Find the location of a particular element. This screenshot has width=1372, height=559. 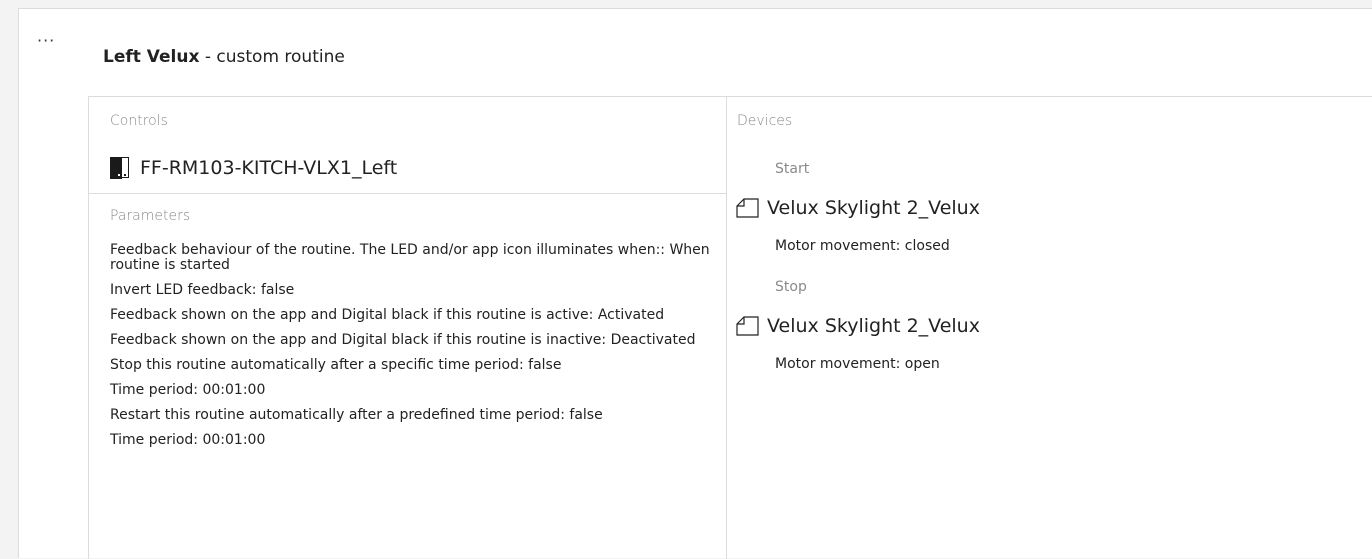

start-device-label: Velux Skylight 2_Velux is located at coordinates (873, 208).